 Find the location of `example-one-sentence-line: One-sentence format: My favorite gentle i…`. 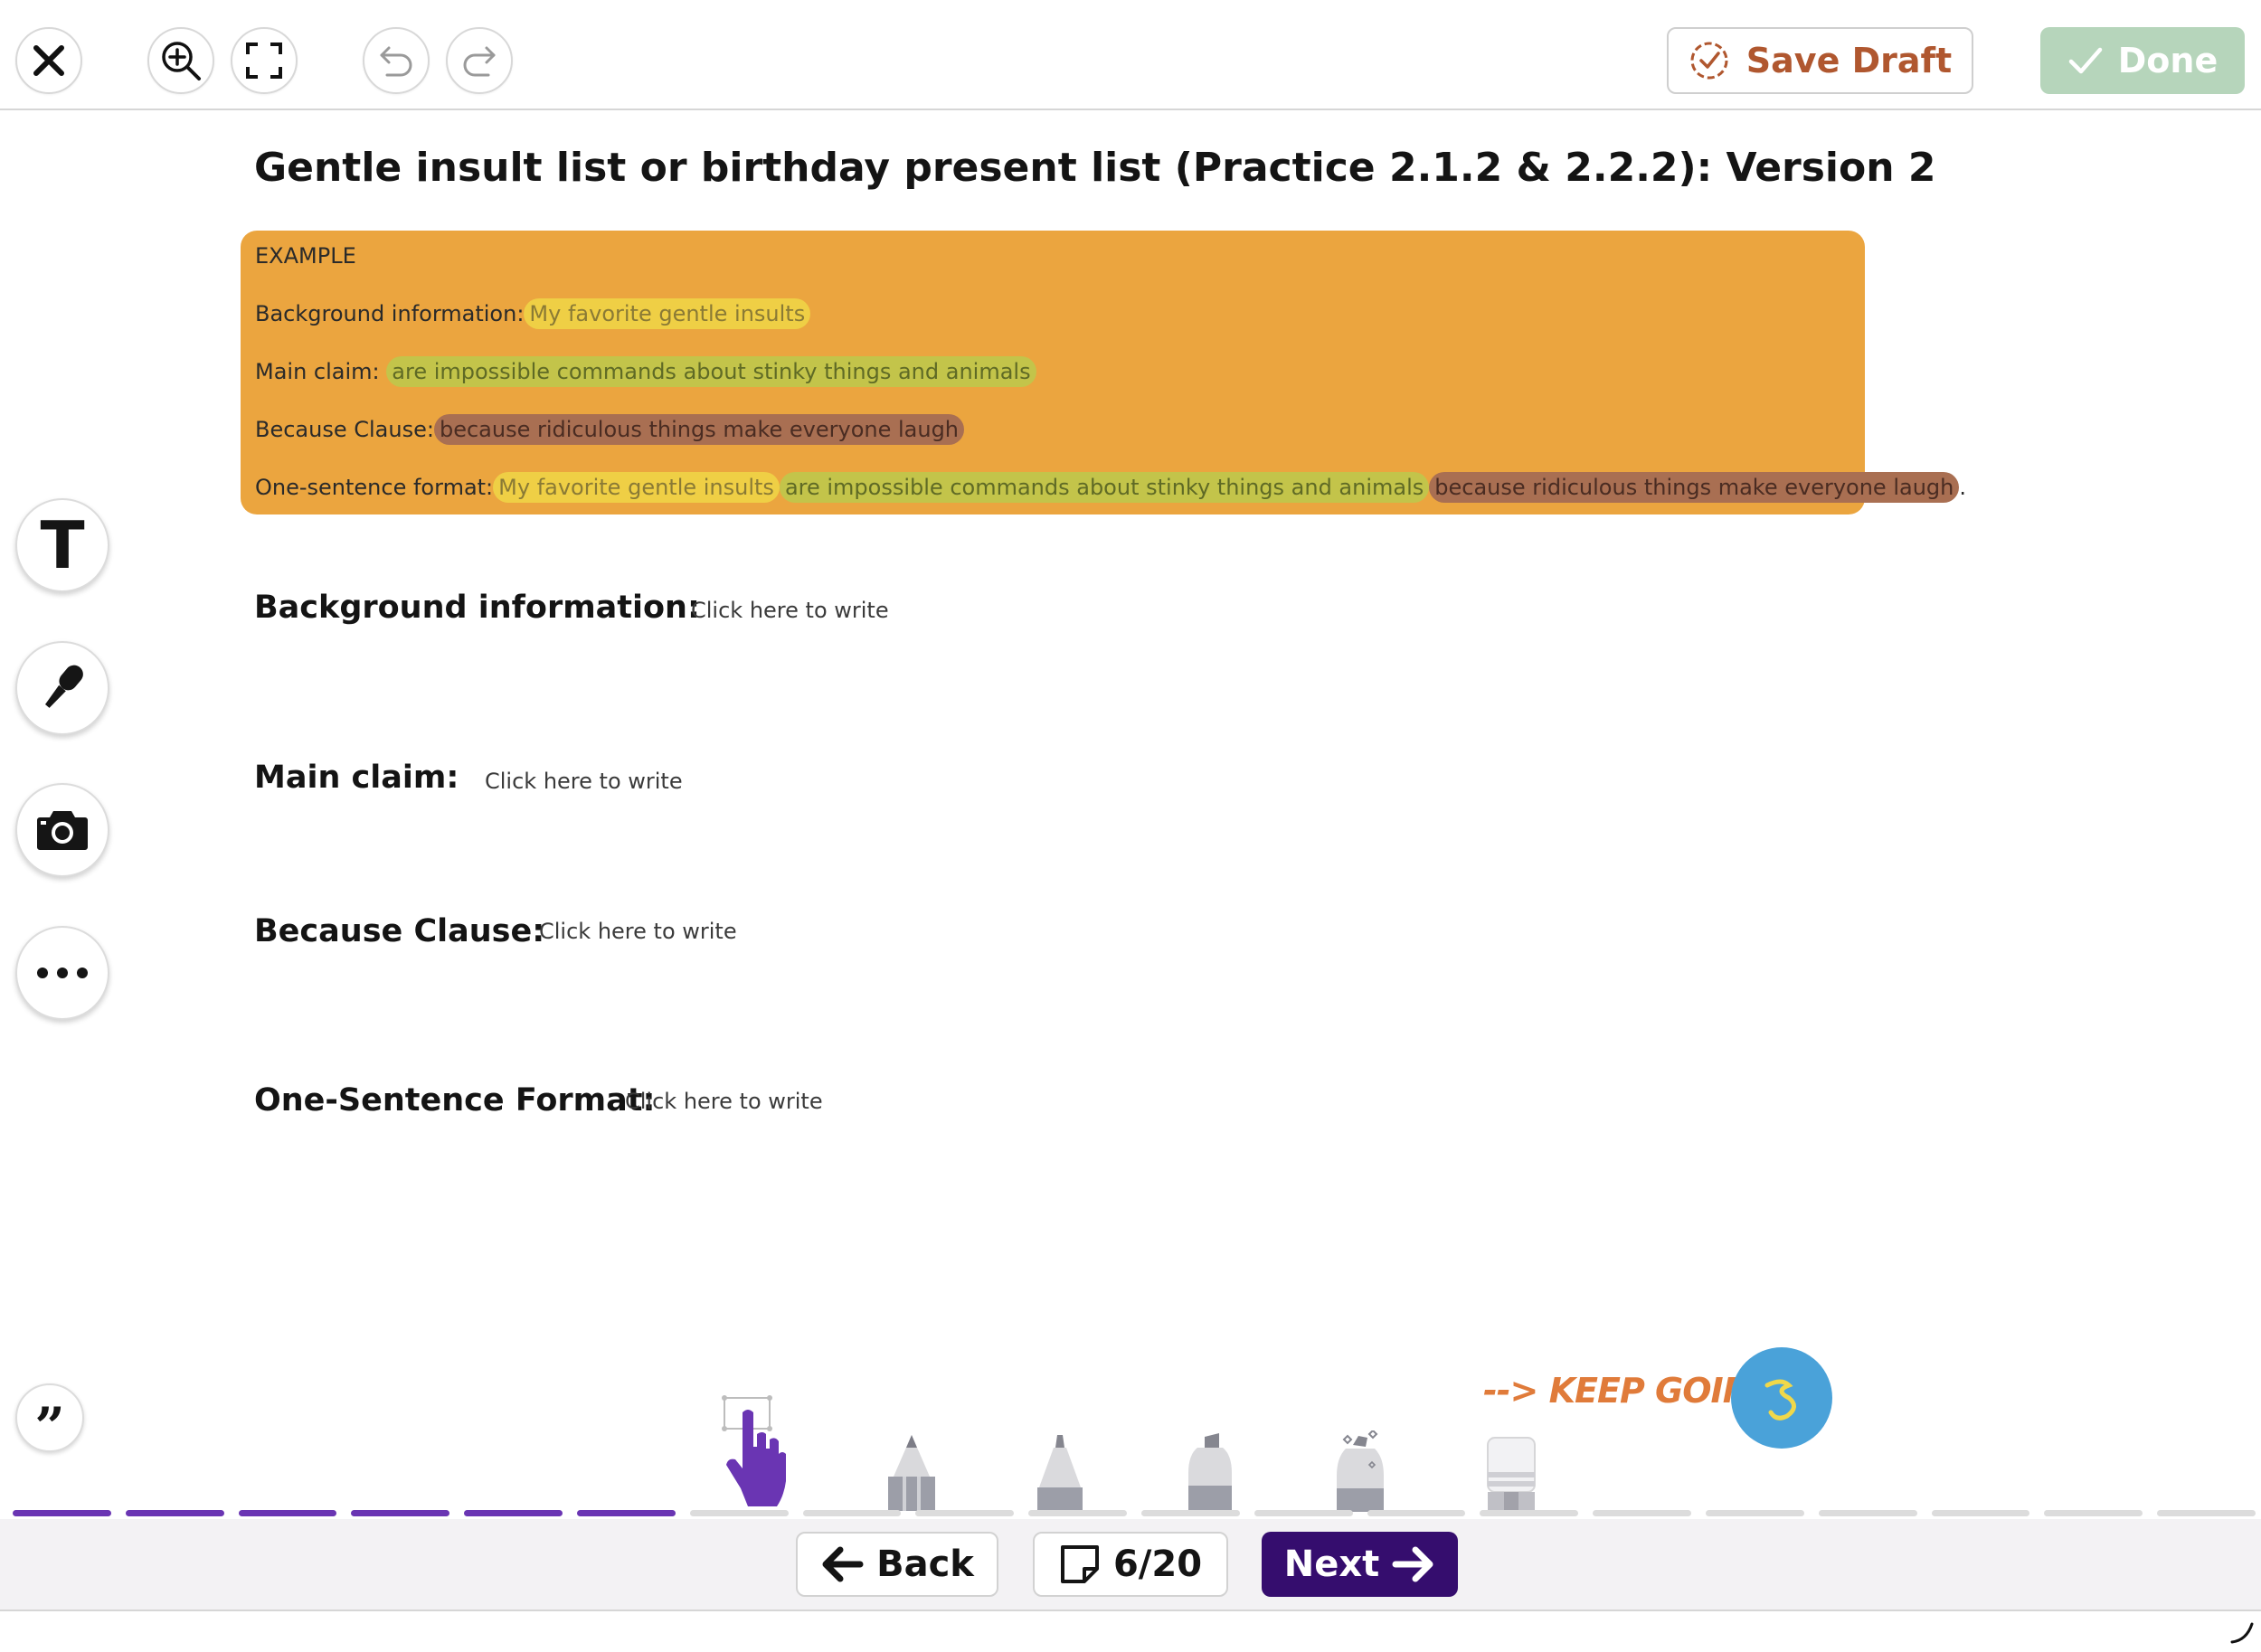

example-one-sentence-line: One-sentence format: My favorite gentle i… is located at coordinates (1110, 487).